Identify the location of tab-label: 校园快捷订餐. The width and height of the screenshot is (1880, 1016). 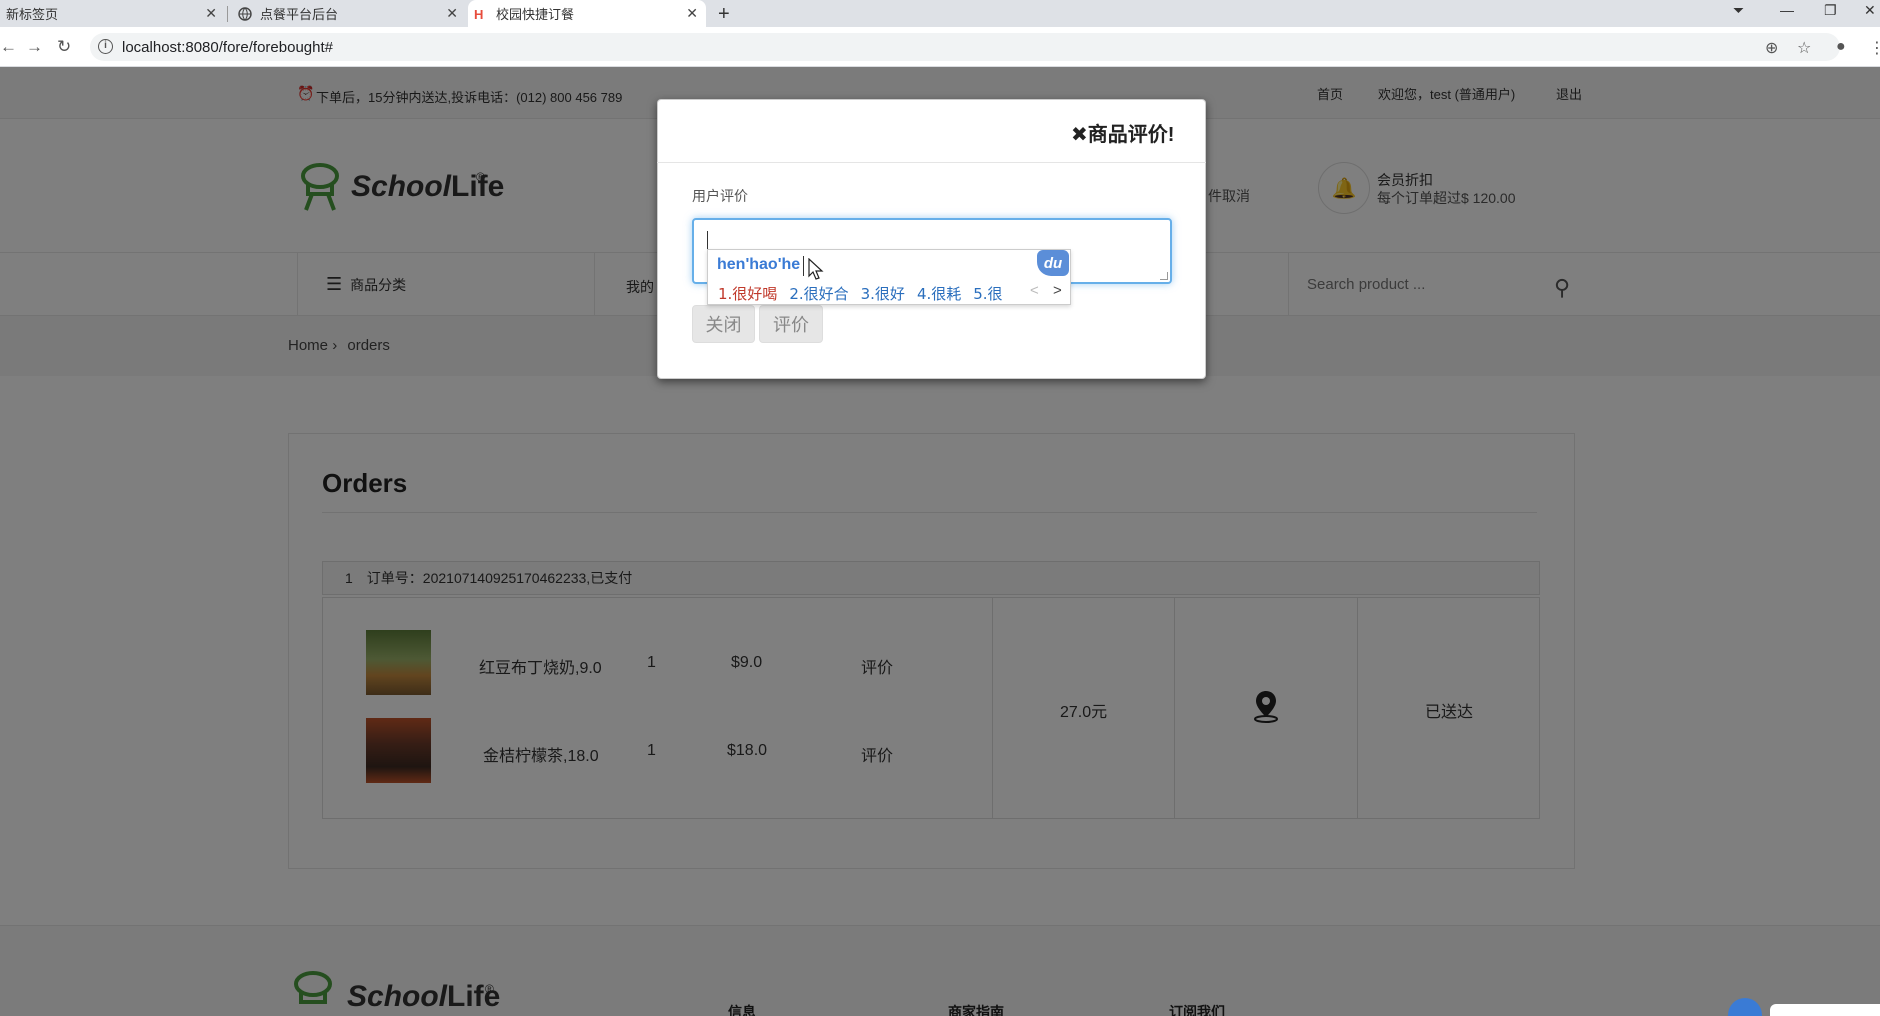
(535, 14).